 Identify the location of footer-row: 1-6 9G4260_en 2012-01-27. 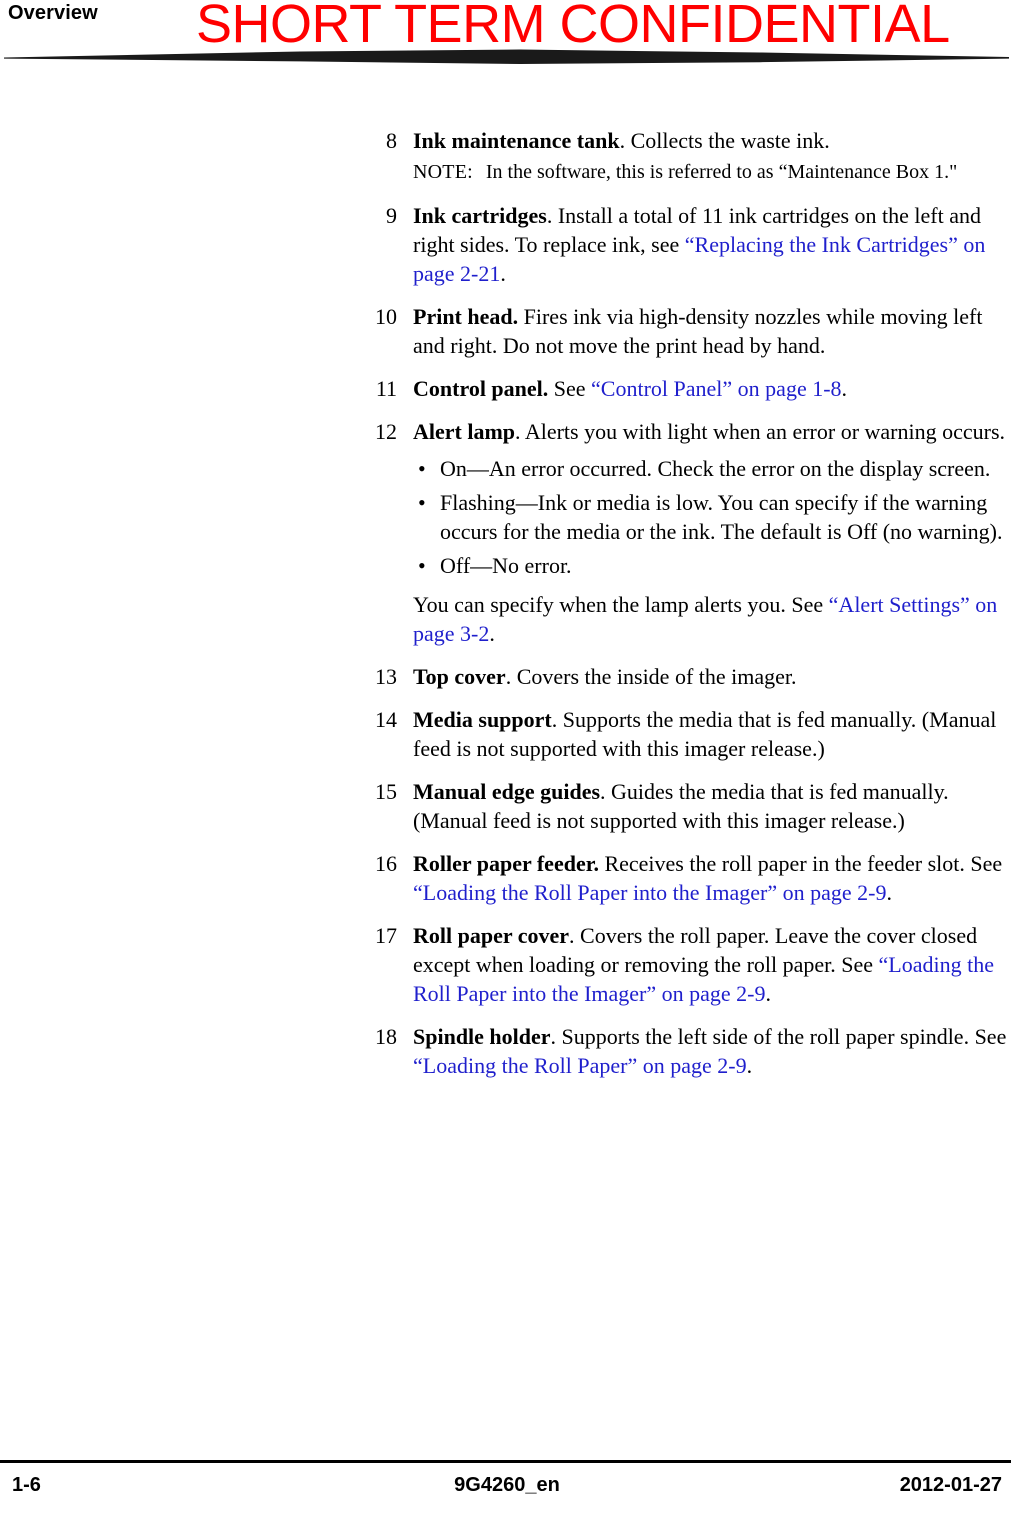
(507, 1491).